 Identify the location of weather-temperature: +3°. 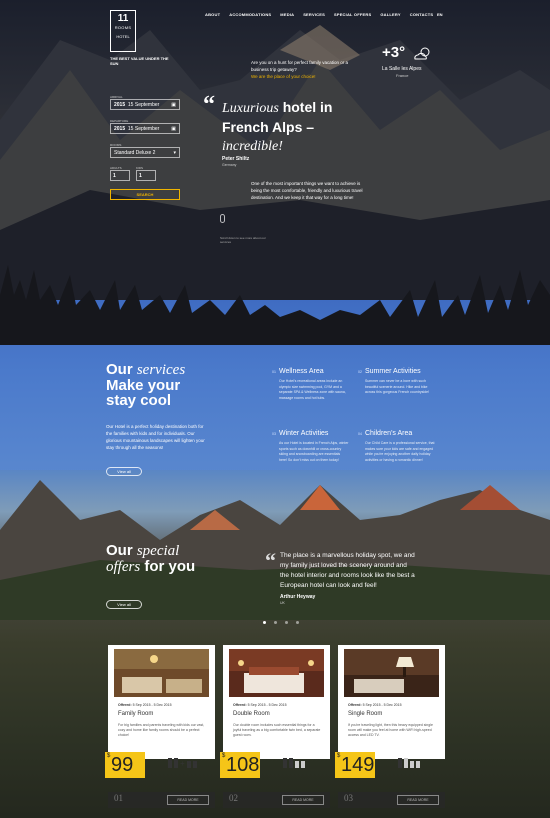
(394, 52).